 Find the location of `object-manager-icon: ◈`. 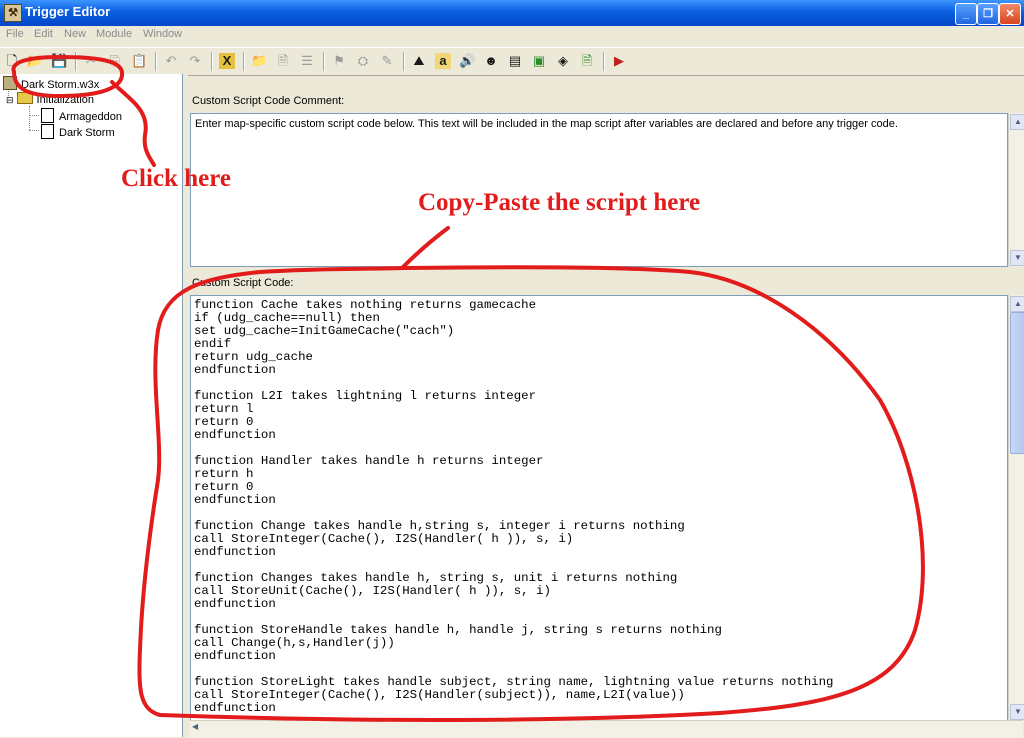

object-manager-icon: ◈ is located at coordinates (563, 61).